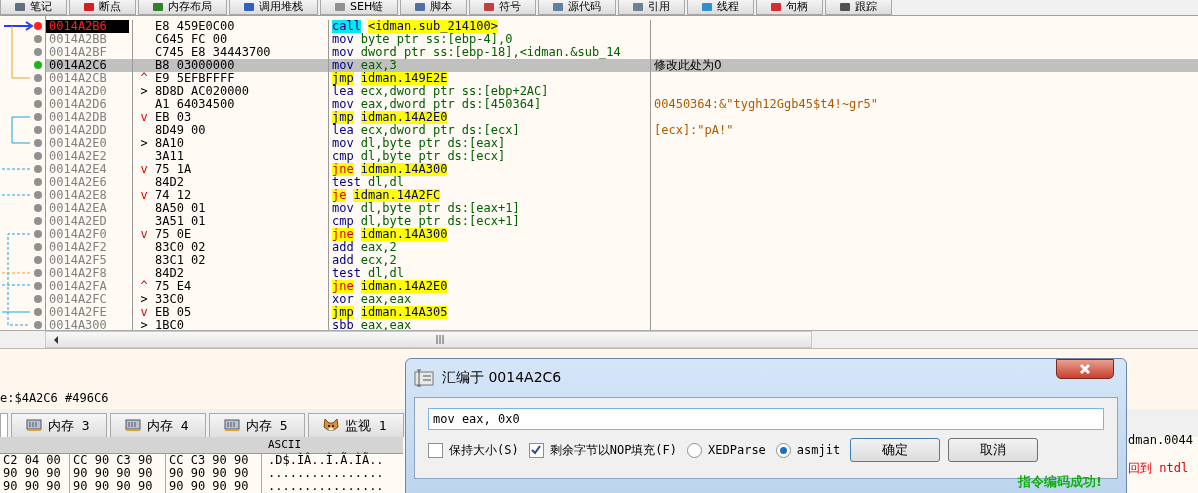  What do you see at coordinates (454, 91) in the screenshot?
I see `operands: ecx,dword ptr ss:[ebp+2AC]` at bounding box center [454, 91].